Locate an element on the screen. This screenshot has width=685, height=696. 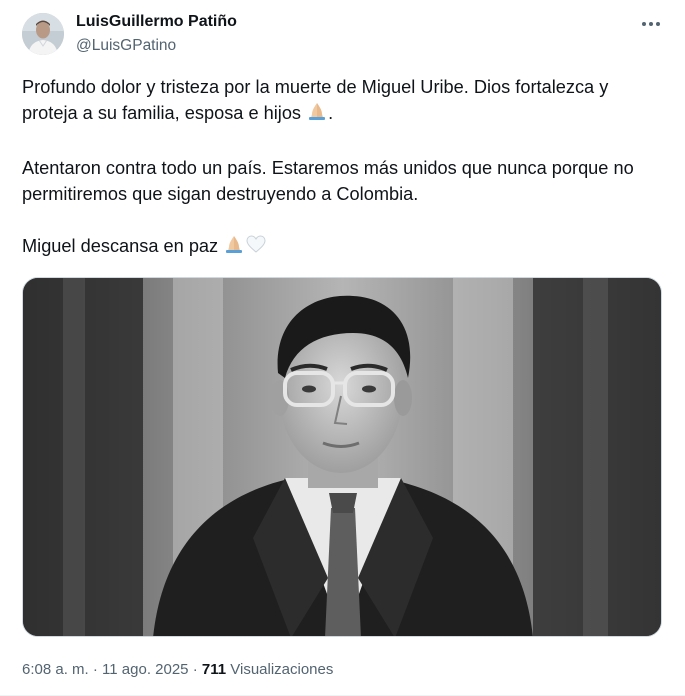
author-handle: @LuisGPatino is located at coordinates (126, 46).